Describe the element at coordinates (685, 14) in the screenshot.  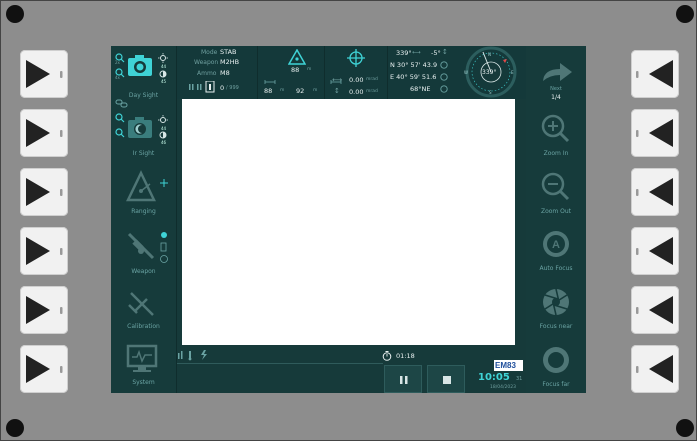
I see `screw-top-right` at that location.